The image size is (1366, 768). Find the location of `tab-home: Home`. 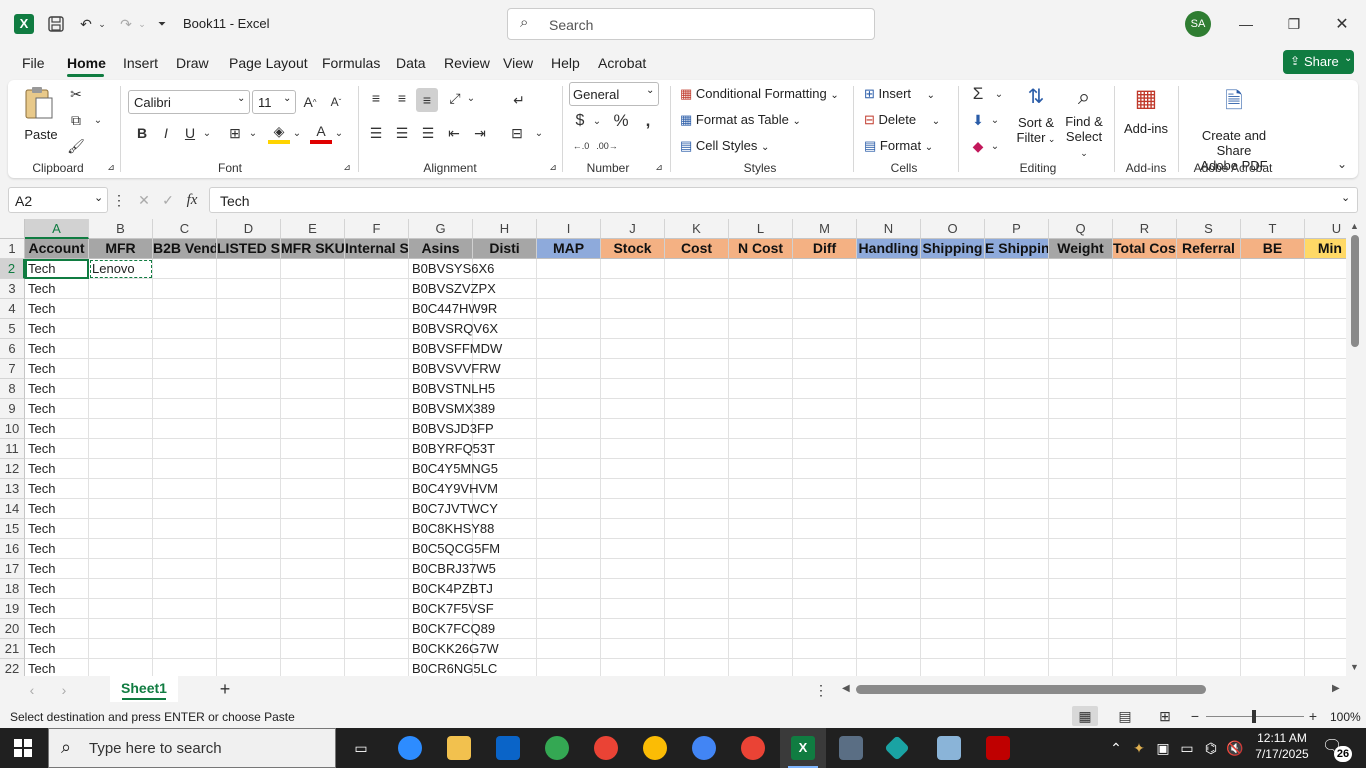

tab-home: Home is located at coordinates (86, 63).